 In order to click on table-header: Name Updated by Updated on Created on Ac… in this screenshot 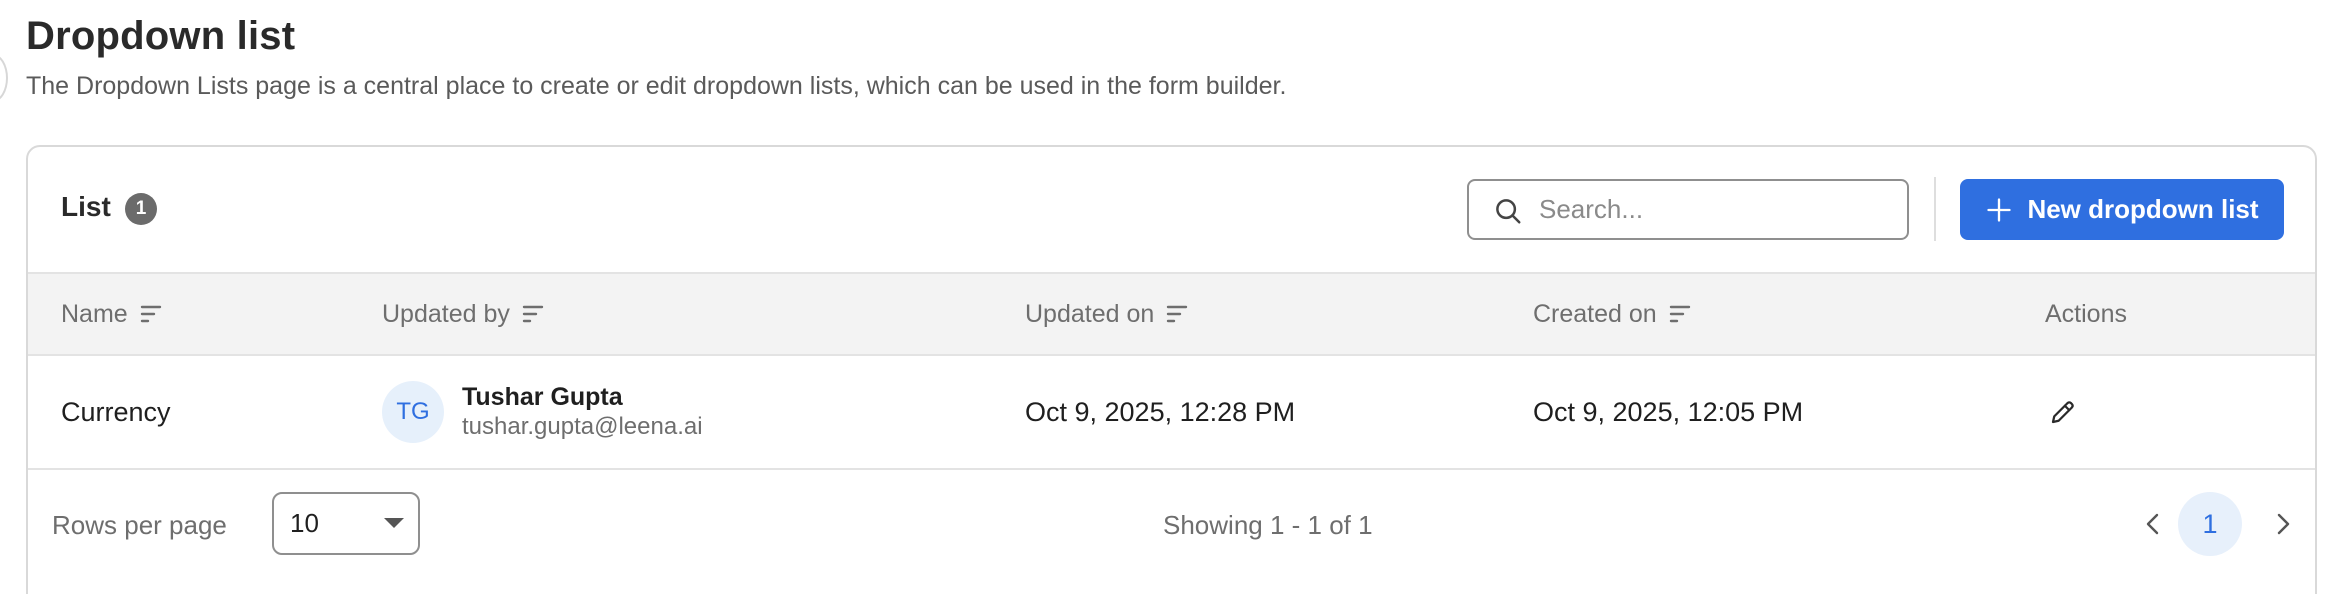, I will do `click(1171, 314)`.